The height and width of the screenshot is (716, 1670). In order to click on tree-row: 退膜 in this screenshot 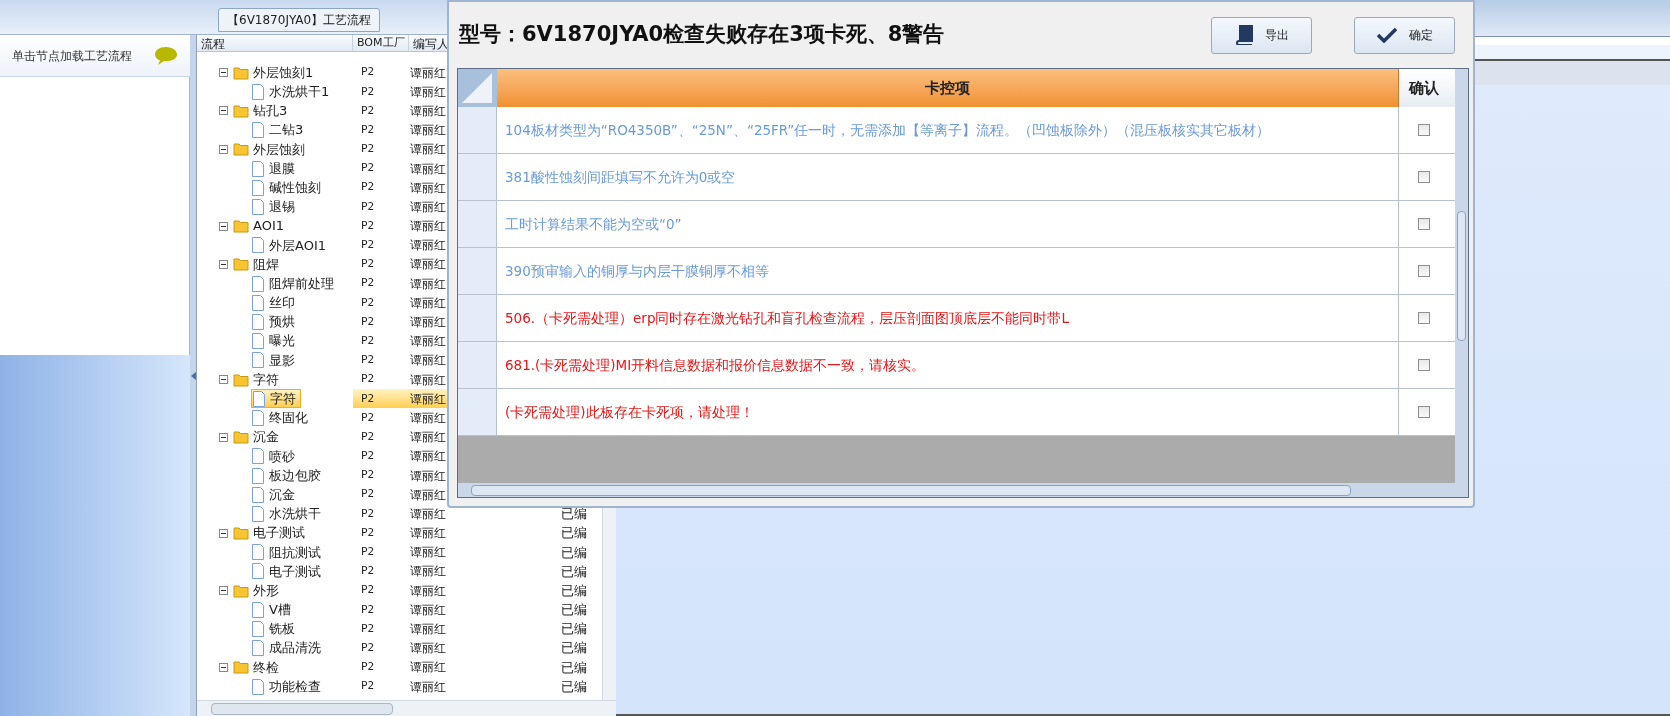, I will do `click(275, 168)`.